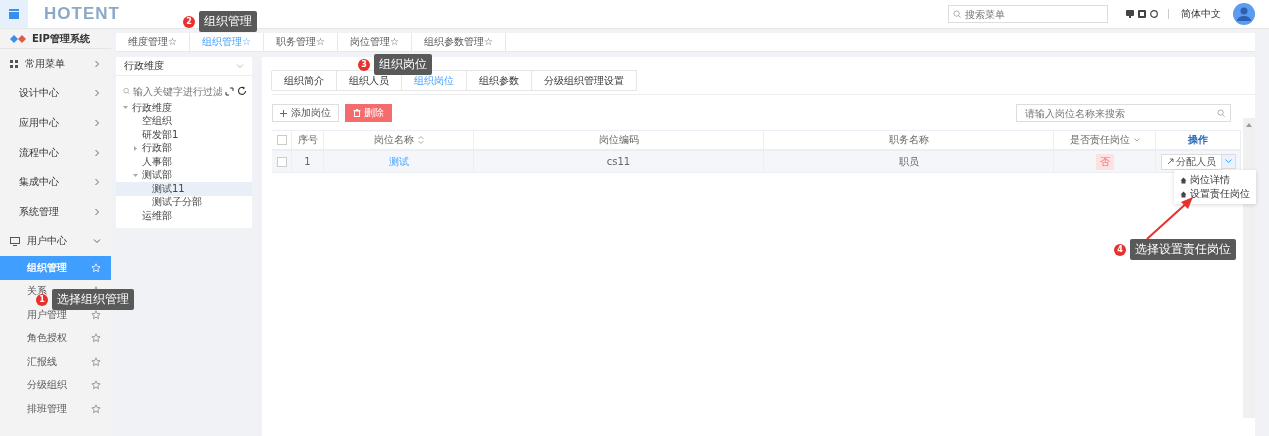 The height and width of the screenshot is (436, 1269). I want to click on tree-node: 人事部, so click(184, 162).